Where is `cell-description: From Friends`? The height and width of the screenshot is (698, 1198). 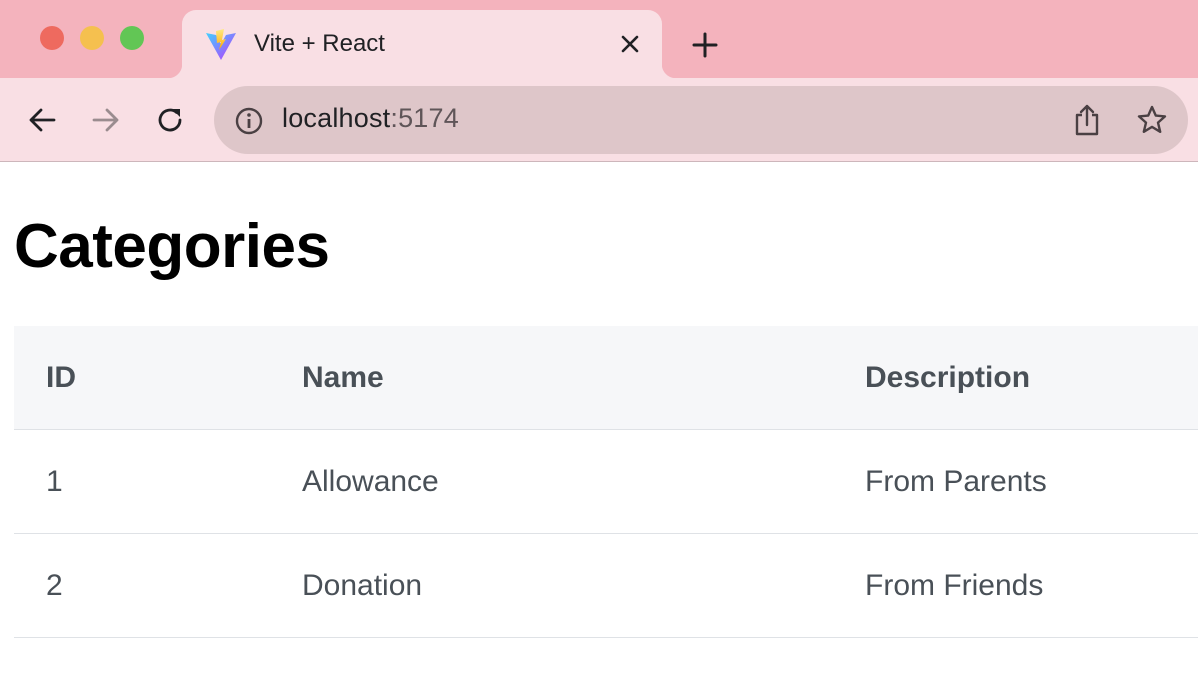 cell-description: From Friends is located at coordinates (954, 585).